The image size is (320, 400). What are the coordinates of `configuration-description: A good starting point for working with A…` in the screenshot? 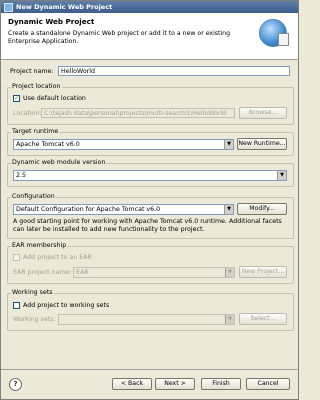 It's located at (147, 225).